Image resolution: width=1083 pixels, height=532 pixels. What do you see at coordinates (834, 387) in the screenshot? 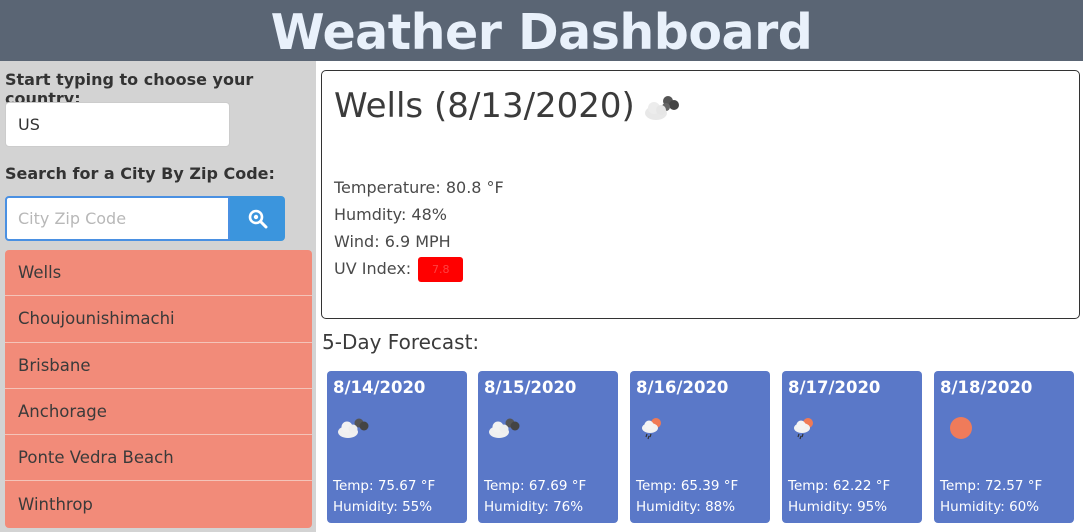
I see `forecast-date: 8/17/2020` at bounding box center [834, 387].